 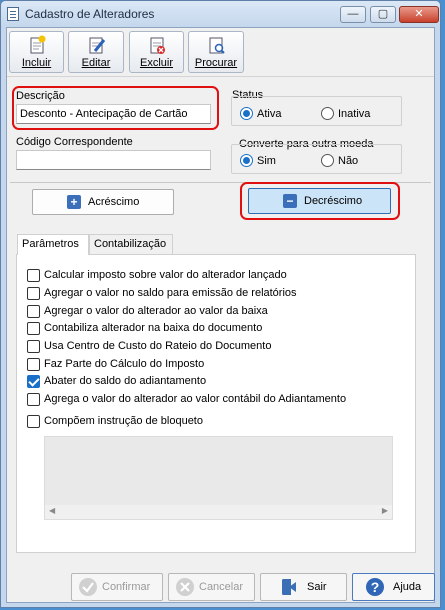 What do you see at coordinates (353, 14) in the screenshot?
I see `minimize-button: —` at bounding box center [353, 14].